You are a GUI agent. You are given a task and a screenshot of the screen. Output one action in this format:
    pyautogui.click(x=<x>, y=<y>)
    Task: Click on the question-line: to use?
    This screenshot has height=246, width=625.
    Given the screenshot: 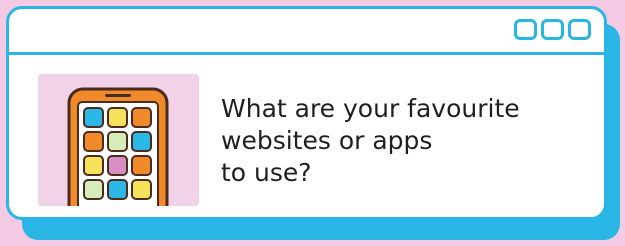 What is the action you would take?
    pyautogui.click(x=266, y=172)
    